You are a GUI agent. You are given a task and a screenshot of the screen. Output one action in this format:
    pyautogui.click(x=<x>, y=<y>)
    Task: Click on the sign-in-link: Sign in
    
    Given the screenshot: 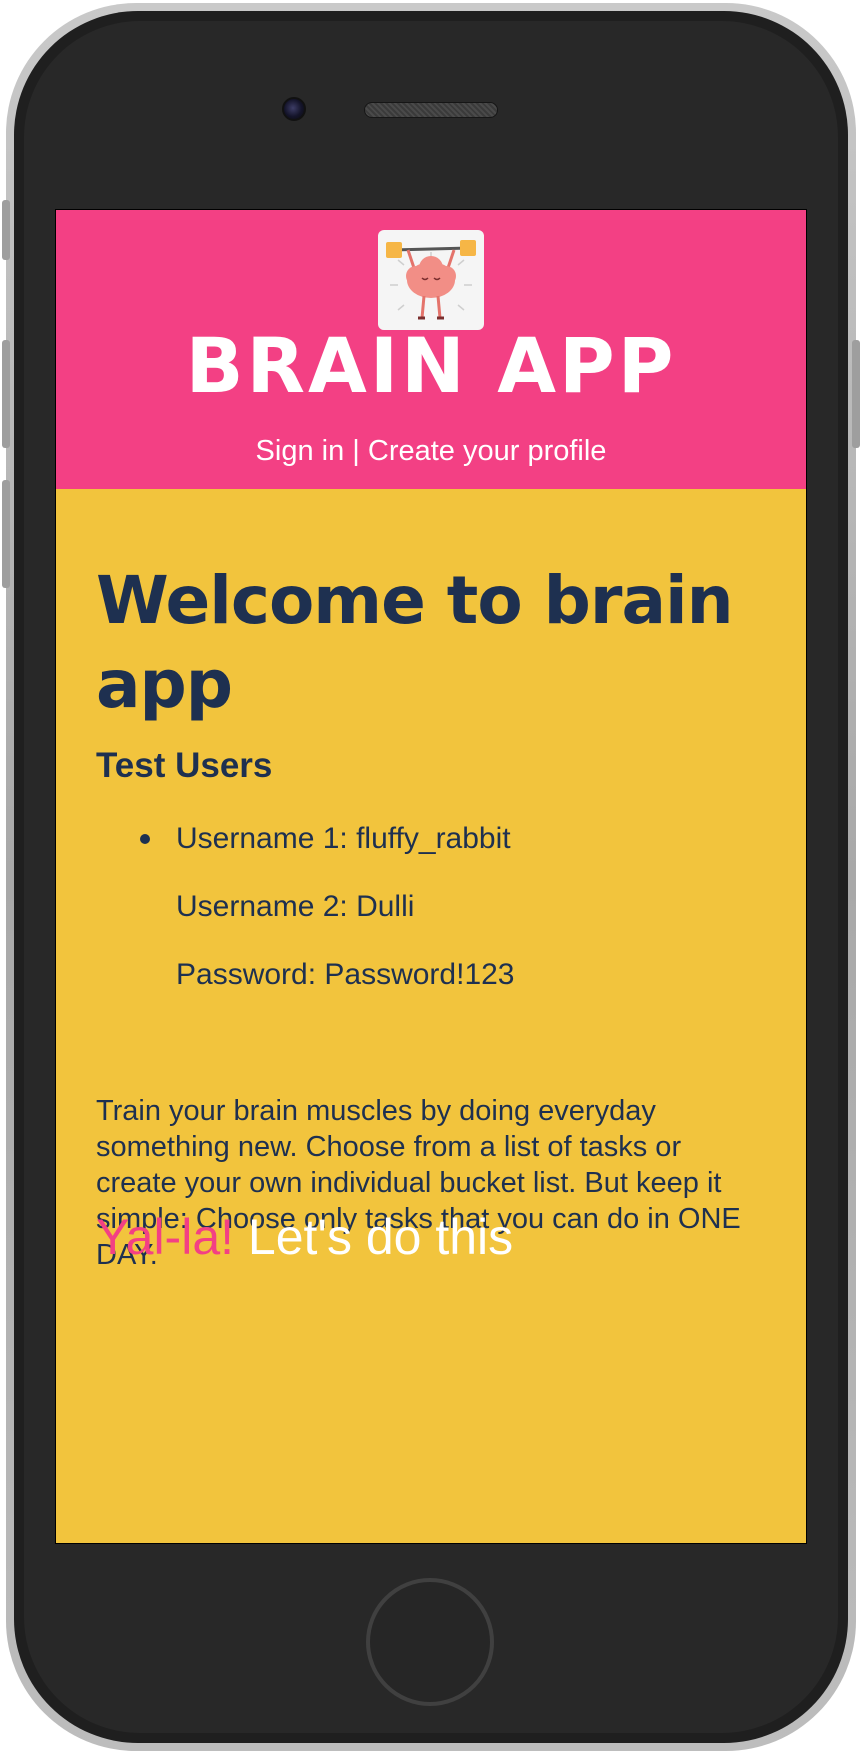 What is the action you would take?
    pyautogui.click(x=300, y=451)
    